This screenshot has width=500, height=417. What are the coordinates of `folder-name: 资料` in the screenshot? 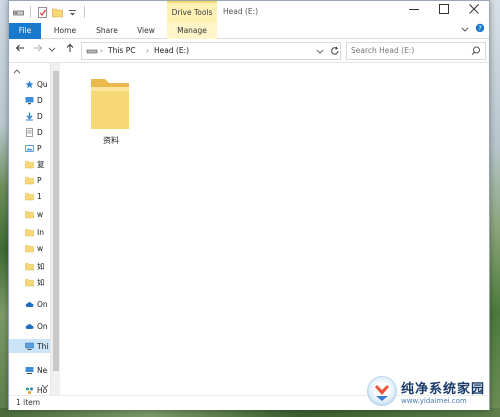 It's located at (111, 140).